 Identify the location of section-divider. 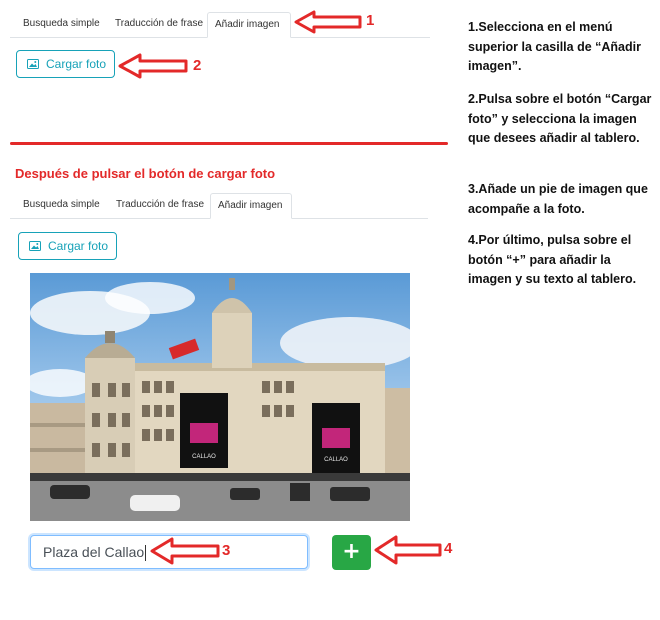
(229, 143).